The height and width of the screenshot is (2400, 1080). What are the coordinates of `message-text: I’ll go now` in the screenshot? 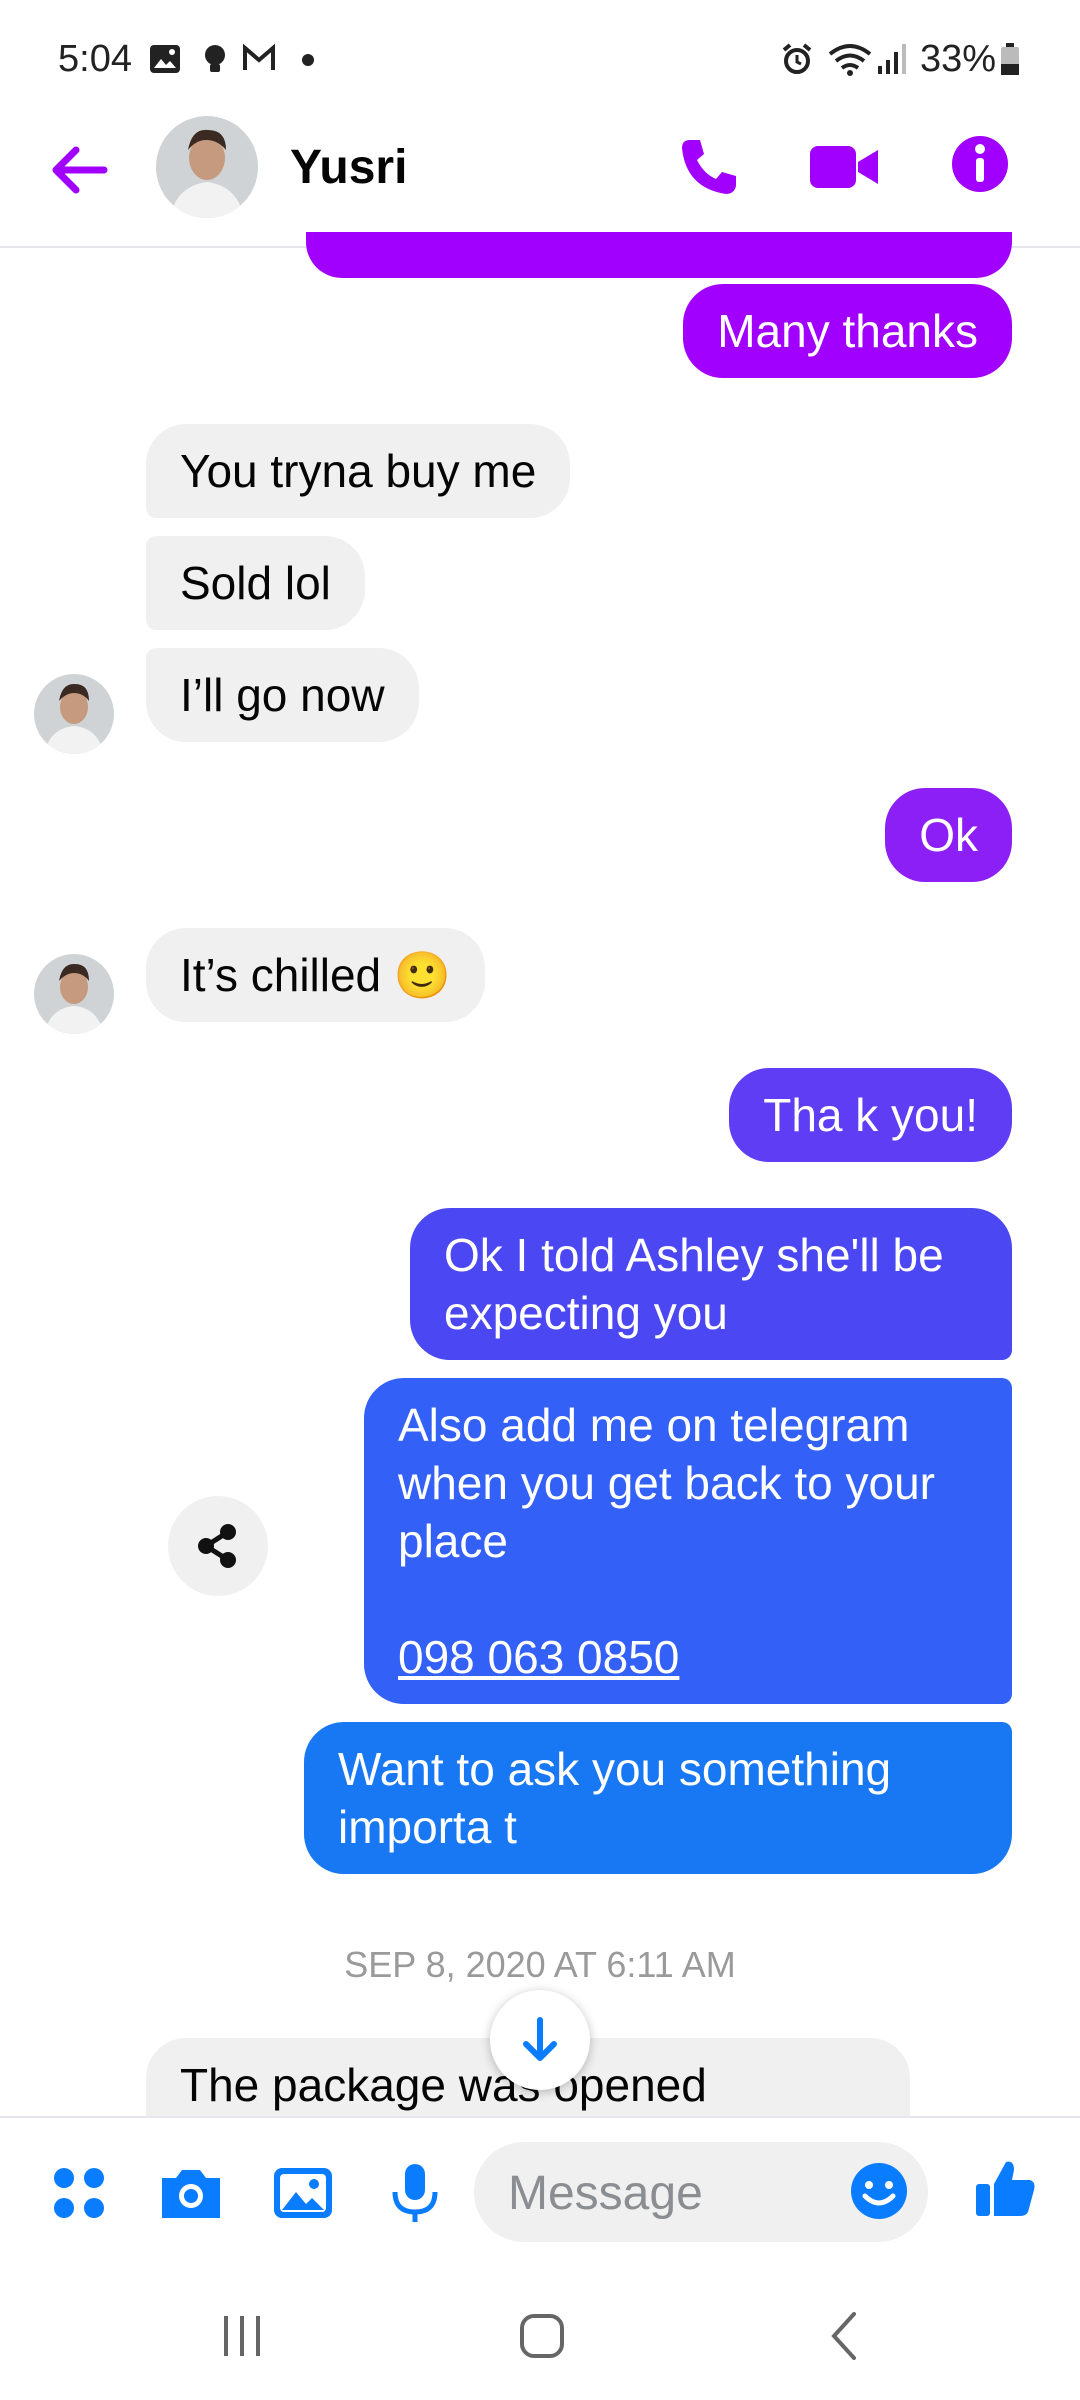 It's located at (282, 695).